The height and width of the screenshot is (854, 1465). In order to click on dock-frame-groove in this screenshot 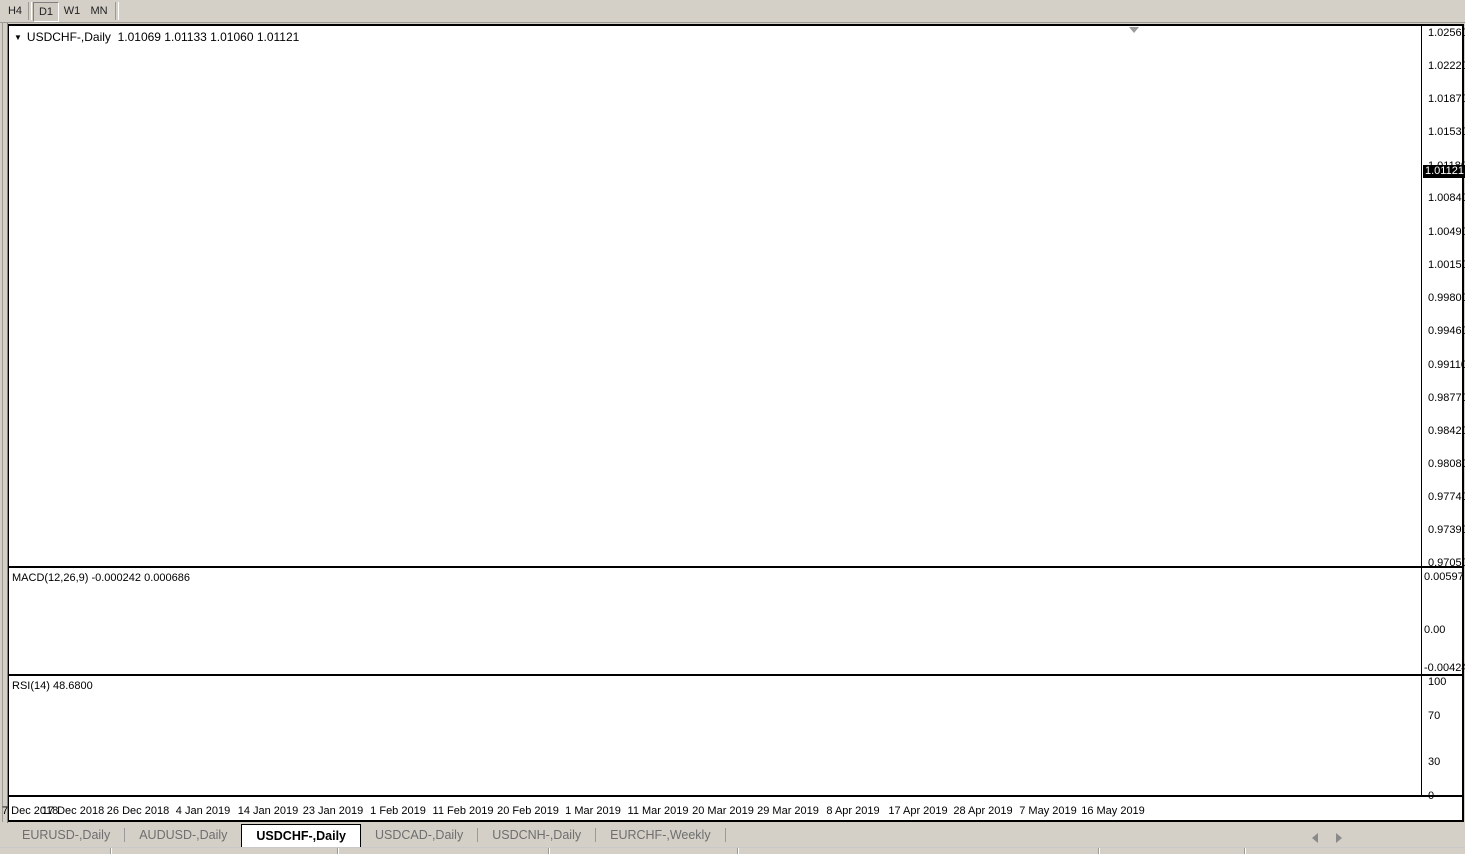, I will do `click(2, 422)`.